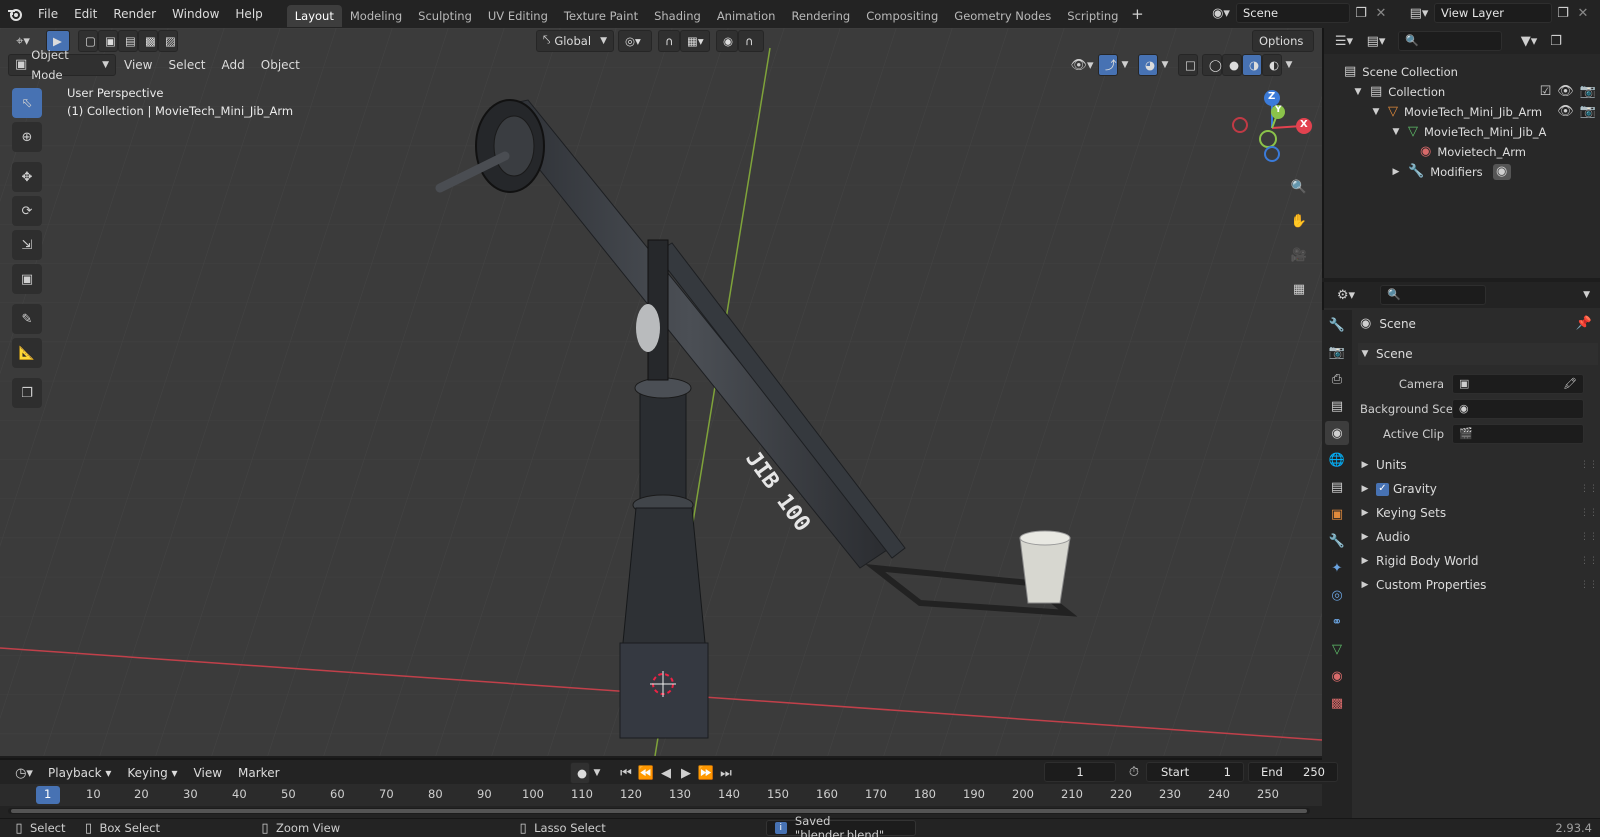 The height and width of the screenshot is (837, 1600). I want to click on jump-end-icon: ⏭, so click(726, 773).